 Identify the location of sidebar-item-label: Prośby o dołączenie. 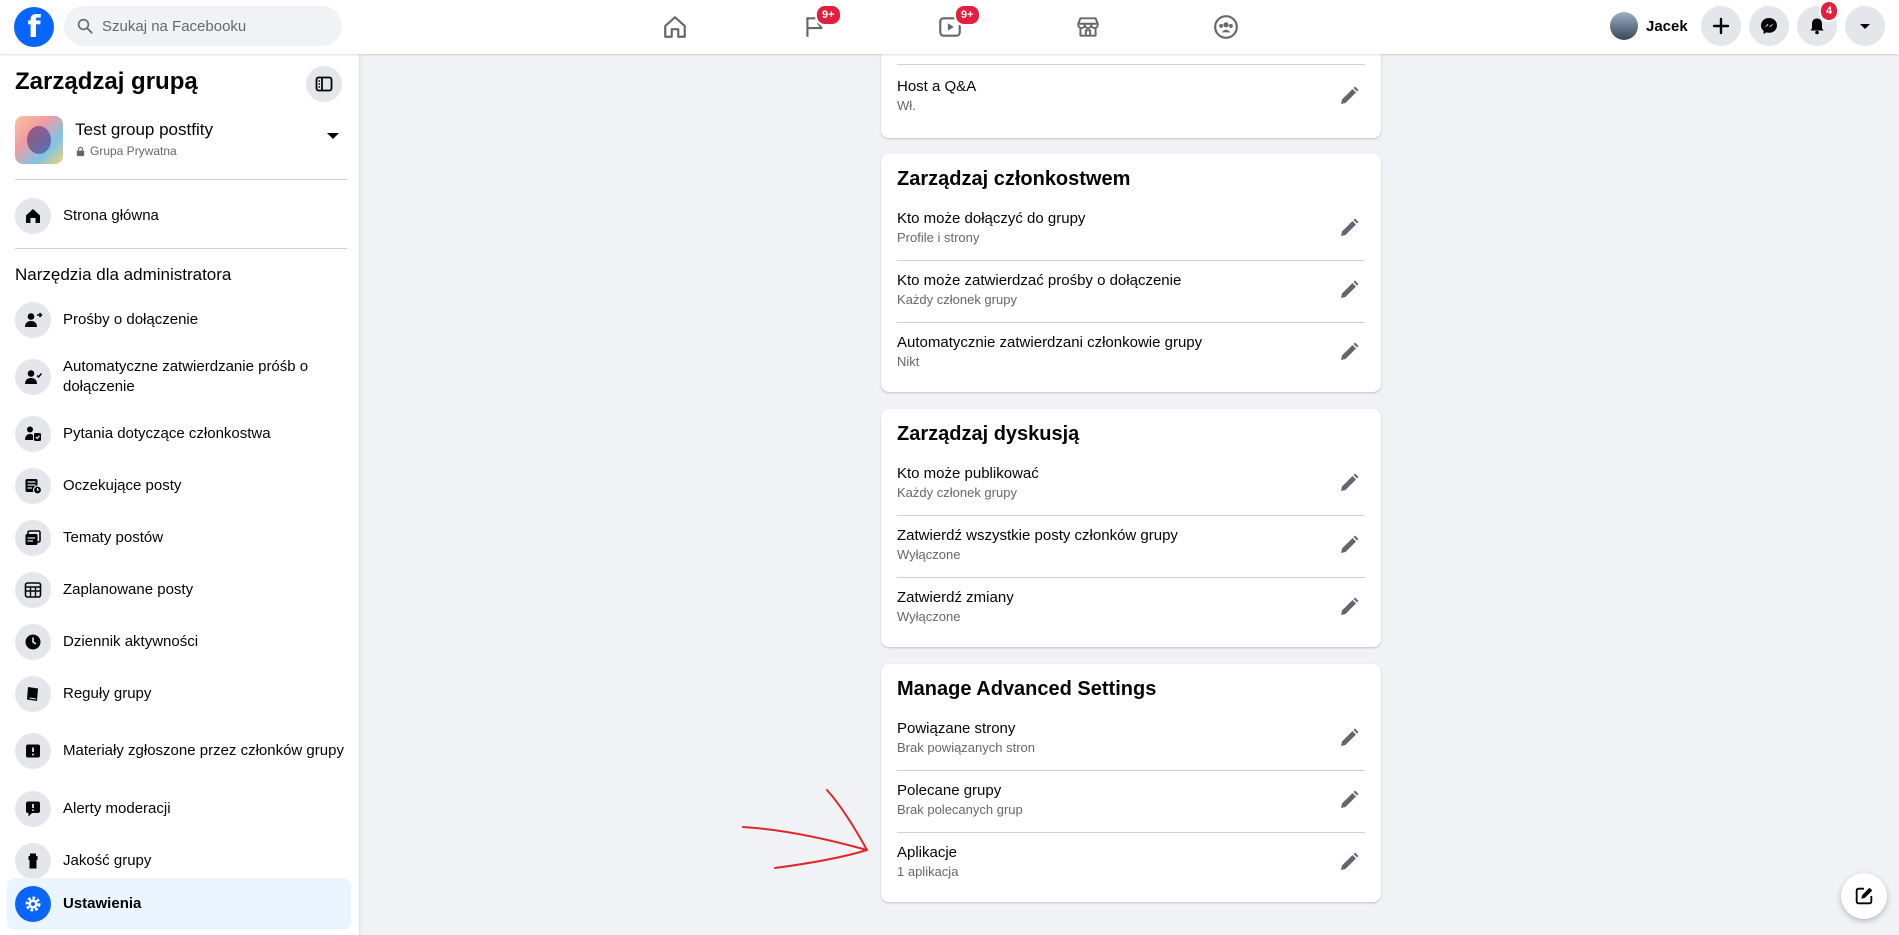
(131, 319).